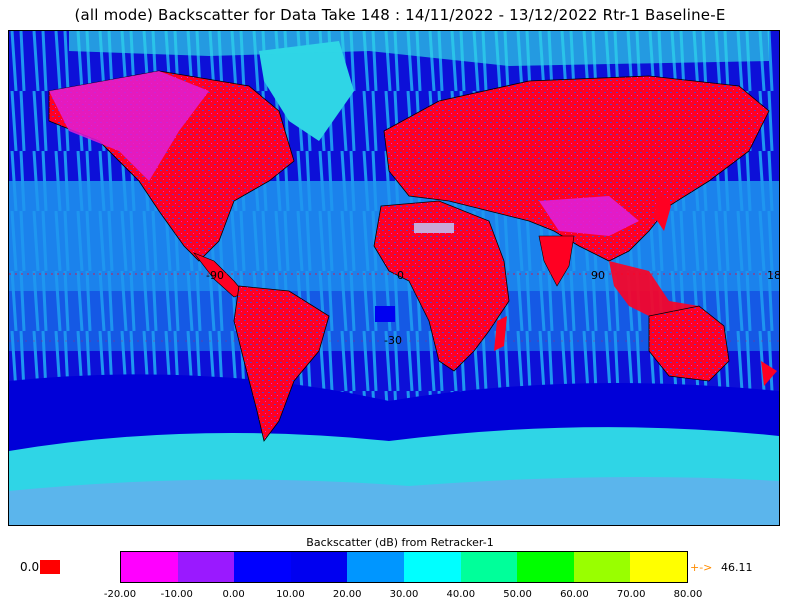  Describe the element at coordinates (631, 594) in the screenshot. I see `scale-tick-label: 70.00` at that location.